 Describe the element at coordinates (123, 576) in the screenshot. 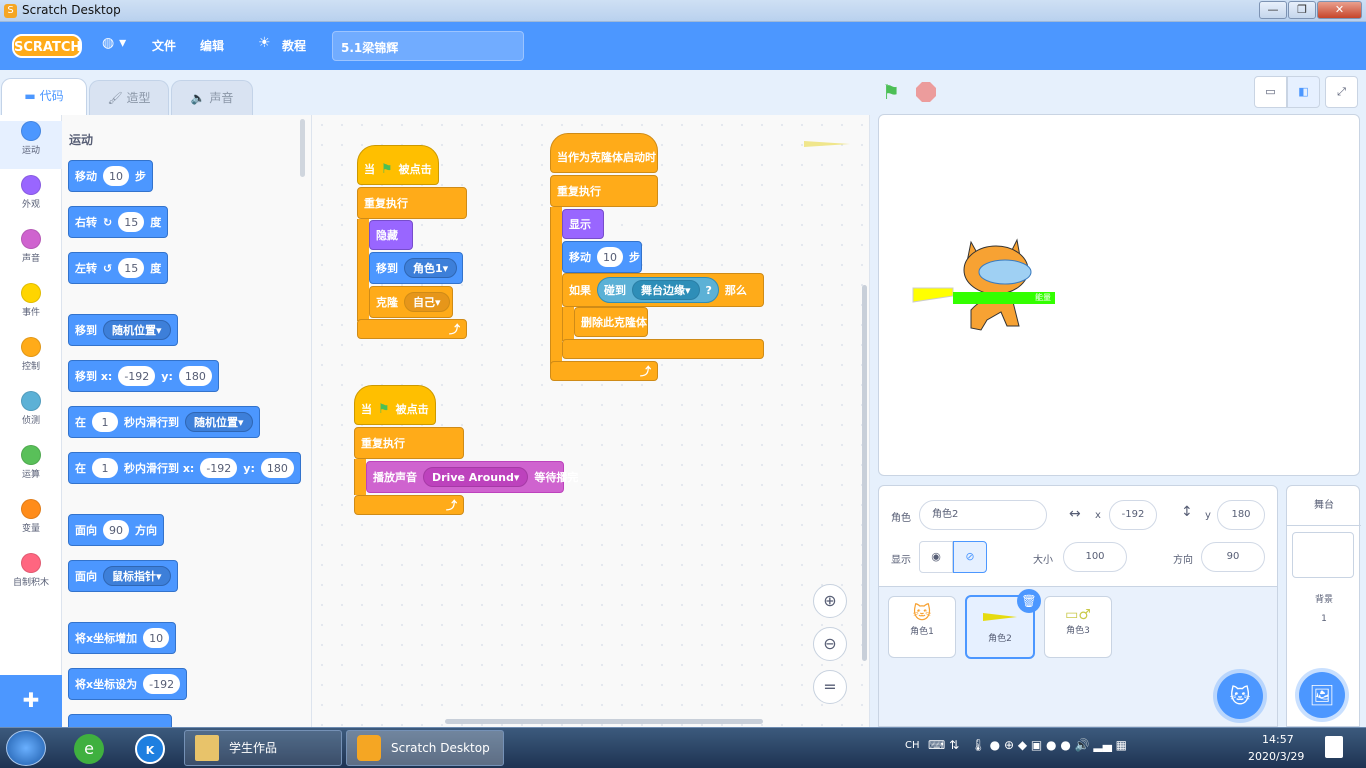

I see `block-point-towards: 面向 鼠标指针` at that location.